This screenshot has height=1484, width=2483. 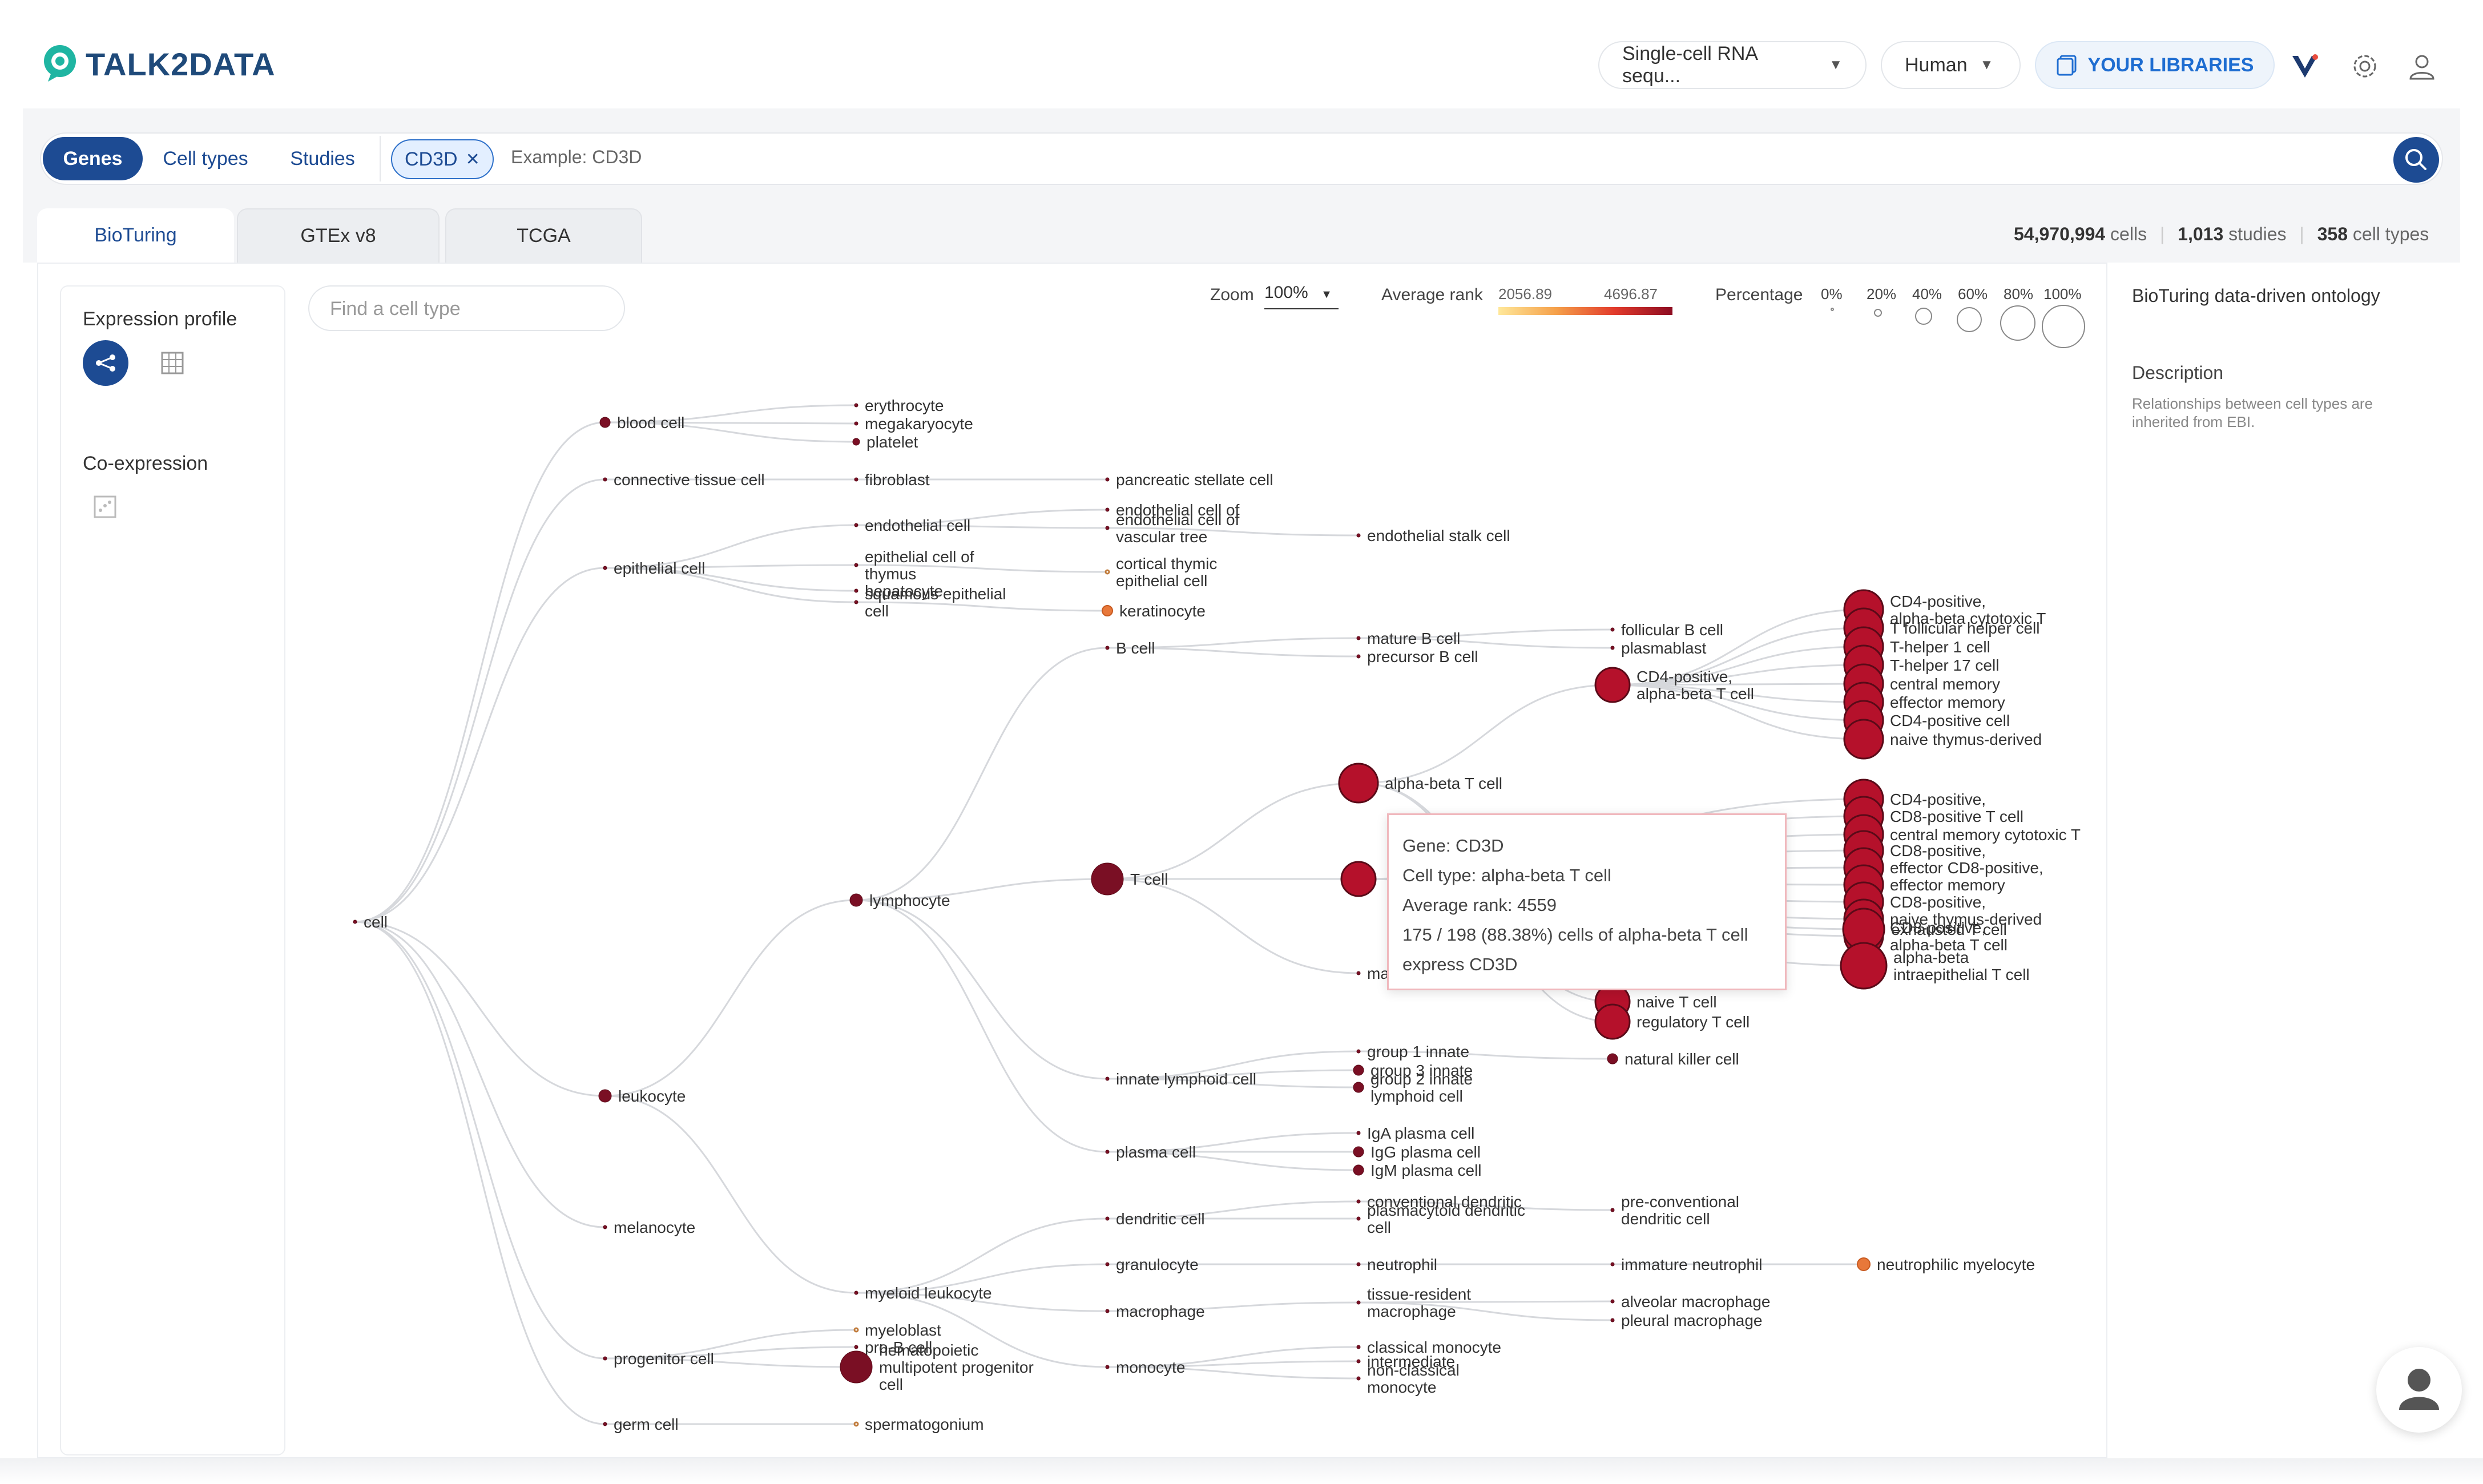 What do you see at coordinates (1129, 879) in the screenshot?
I see `tree-node: T cell` at bounding box center [1129, 879].